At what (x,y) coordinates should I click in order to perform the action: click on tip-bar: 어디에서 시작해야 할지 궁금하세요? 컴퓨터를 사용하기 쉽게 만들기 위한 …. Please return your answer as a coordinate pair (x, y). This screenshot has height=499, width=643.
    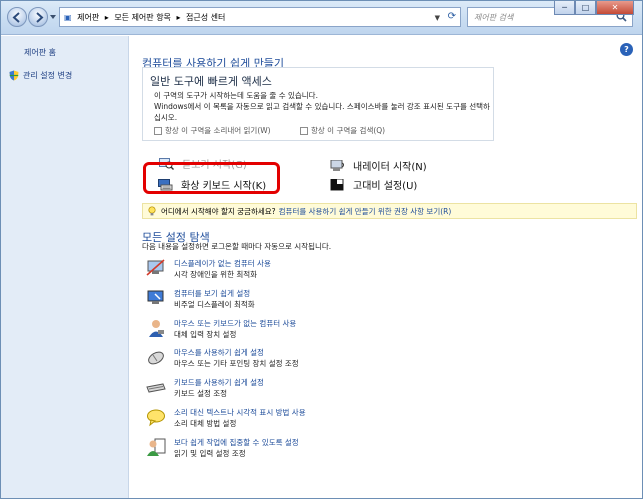
    Looking at the image, I should click on (389, 211).